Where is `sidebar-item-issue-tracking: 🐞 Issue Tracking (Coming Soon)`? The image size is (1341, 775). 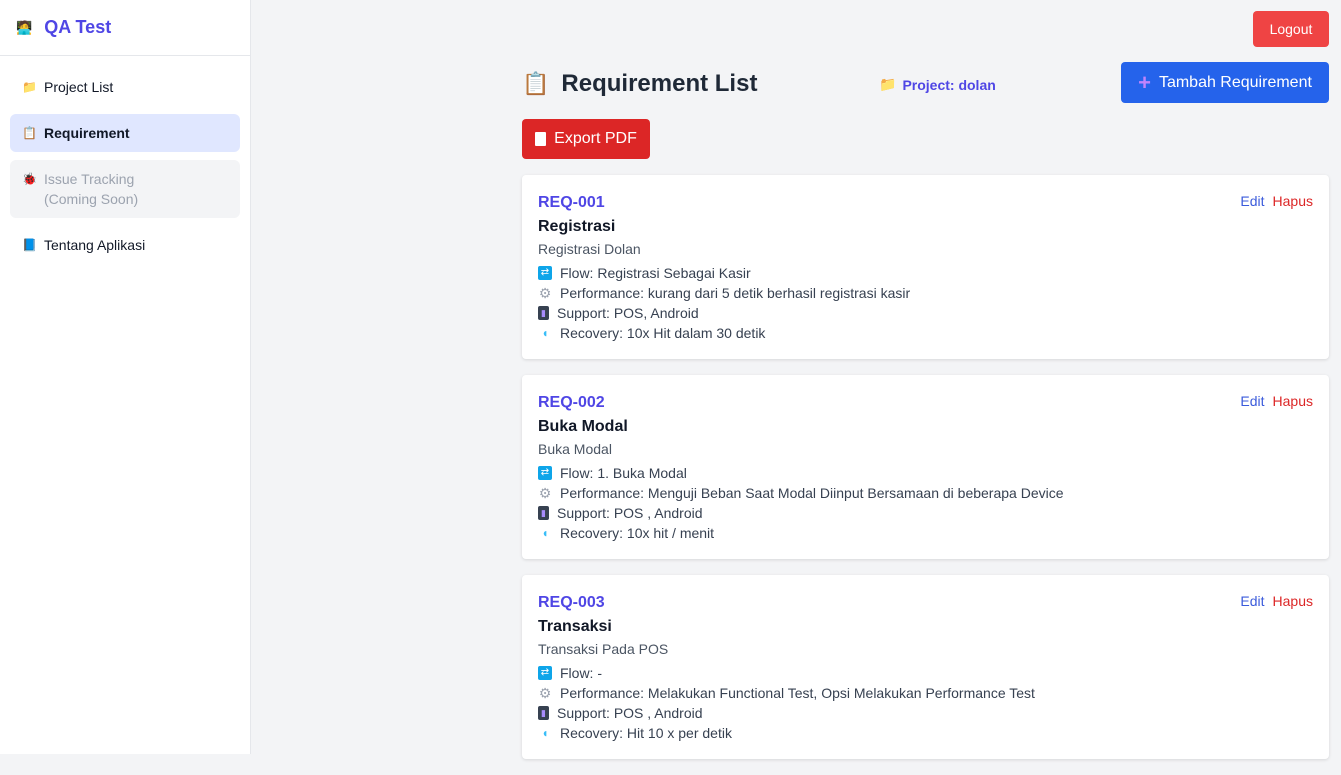
sidebar-item-issue-tracking: 🐞 Issue Tracking (Coming Soon) is located at coordinates (125, 189).